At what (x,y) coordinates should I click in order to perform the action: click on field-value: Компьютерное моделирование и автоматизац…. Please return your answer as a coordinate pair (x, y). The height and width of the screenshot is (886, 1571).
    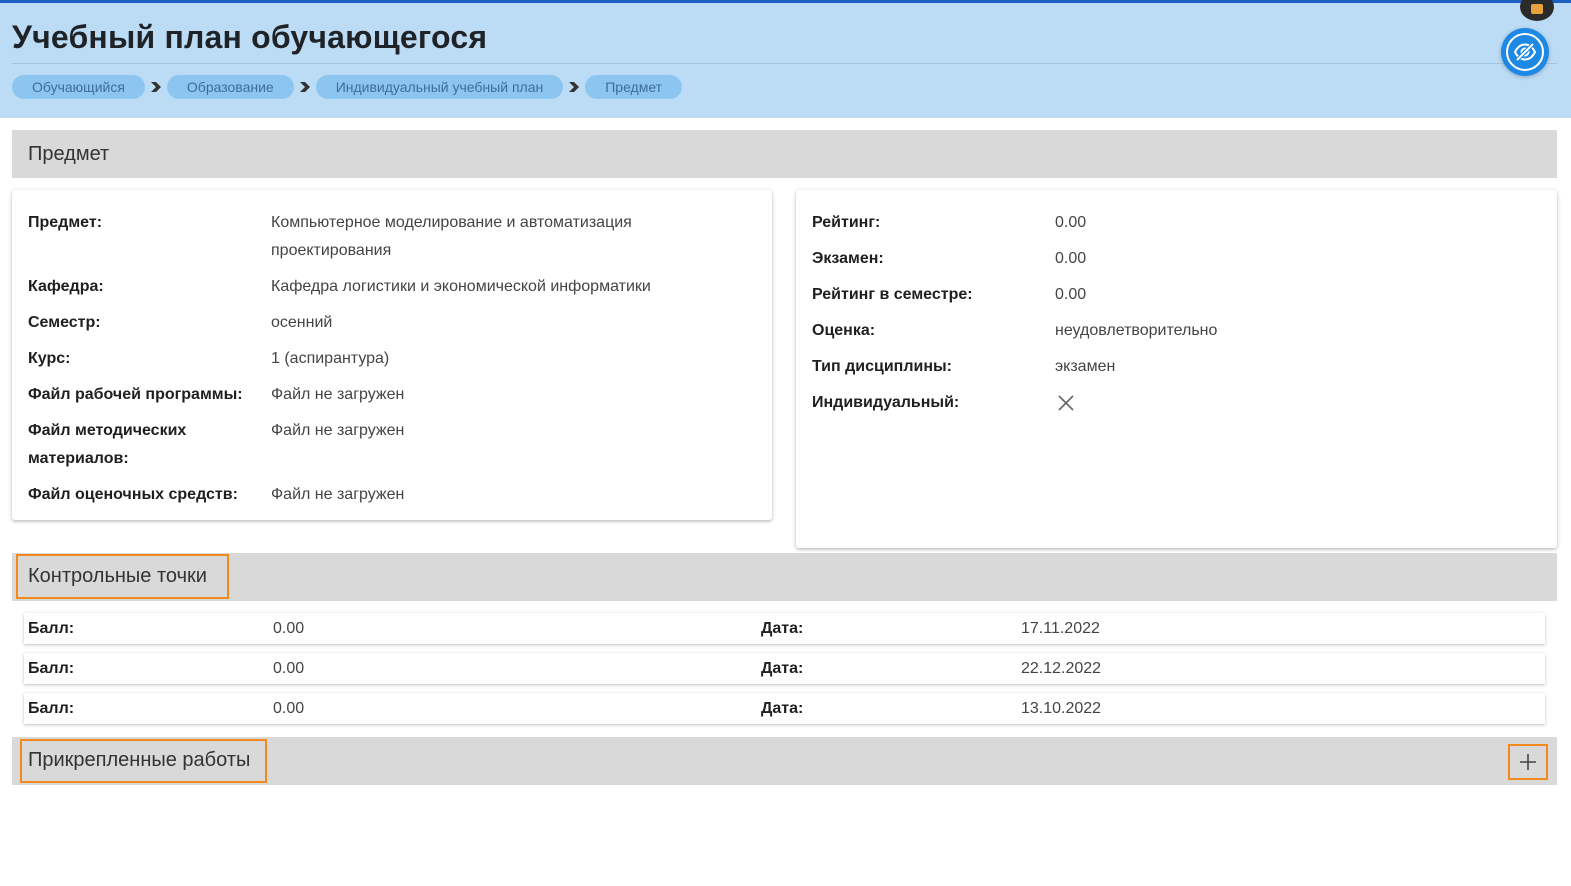
    Looking at the image, I should click on (451, 222).